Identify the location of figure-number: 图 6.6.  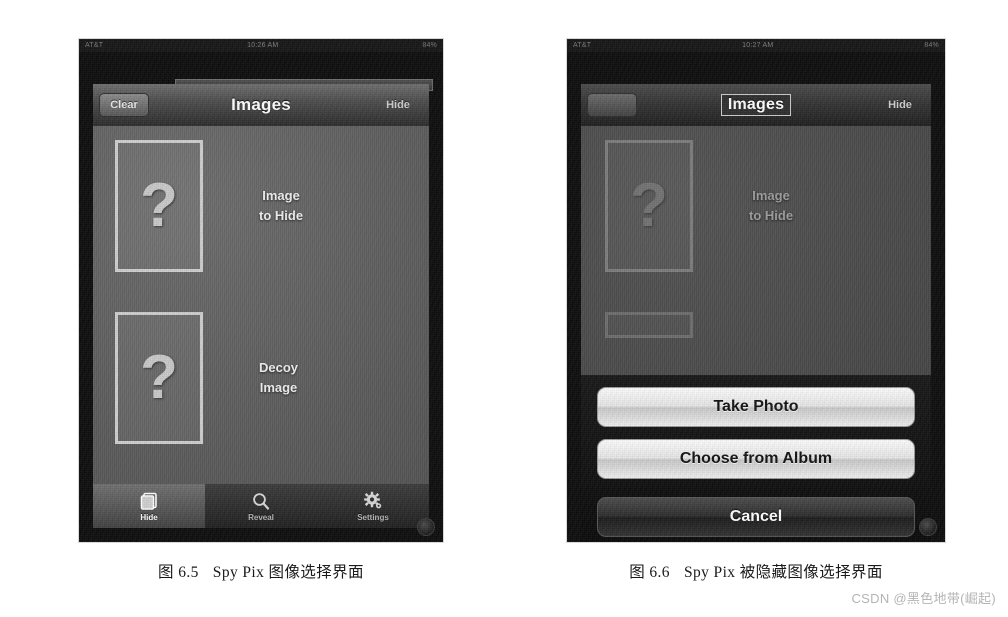
(649, 572).